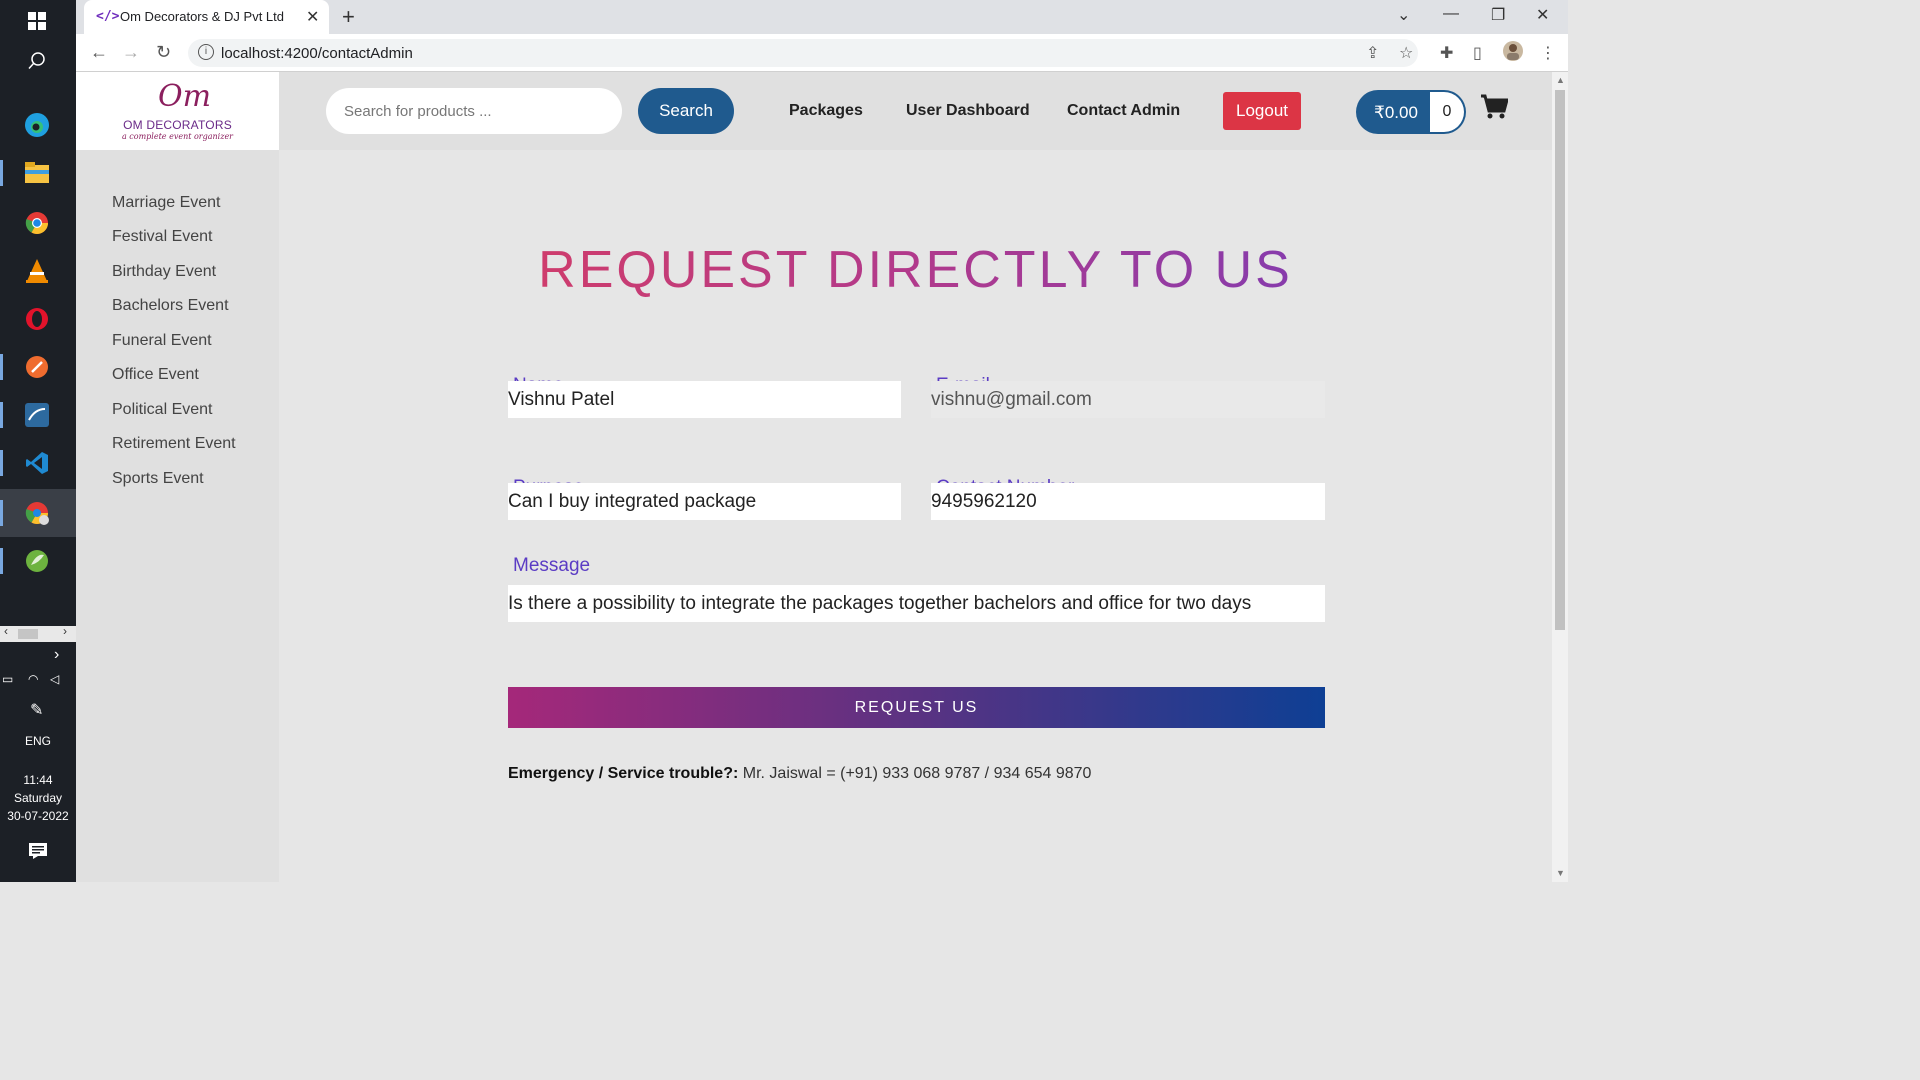  Describe the element at coordinates (38, 853) in the screenshot. I see `notifications-icon` at that location.